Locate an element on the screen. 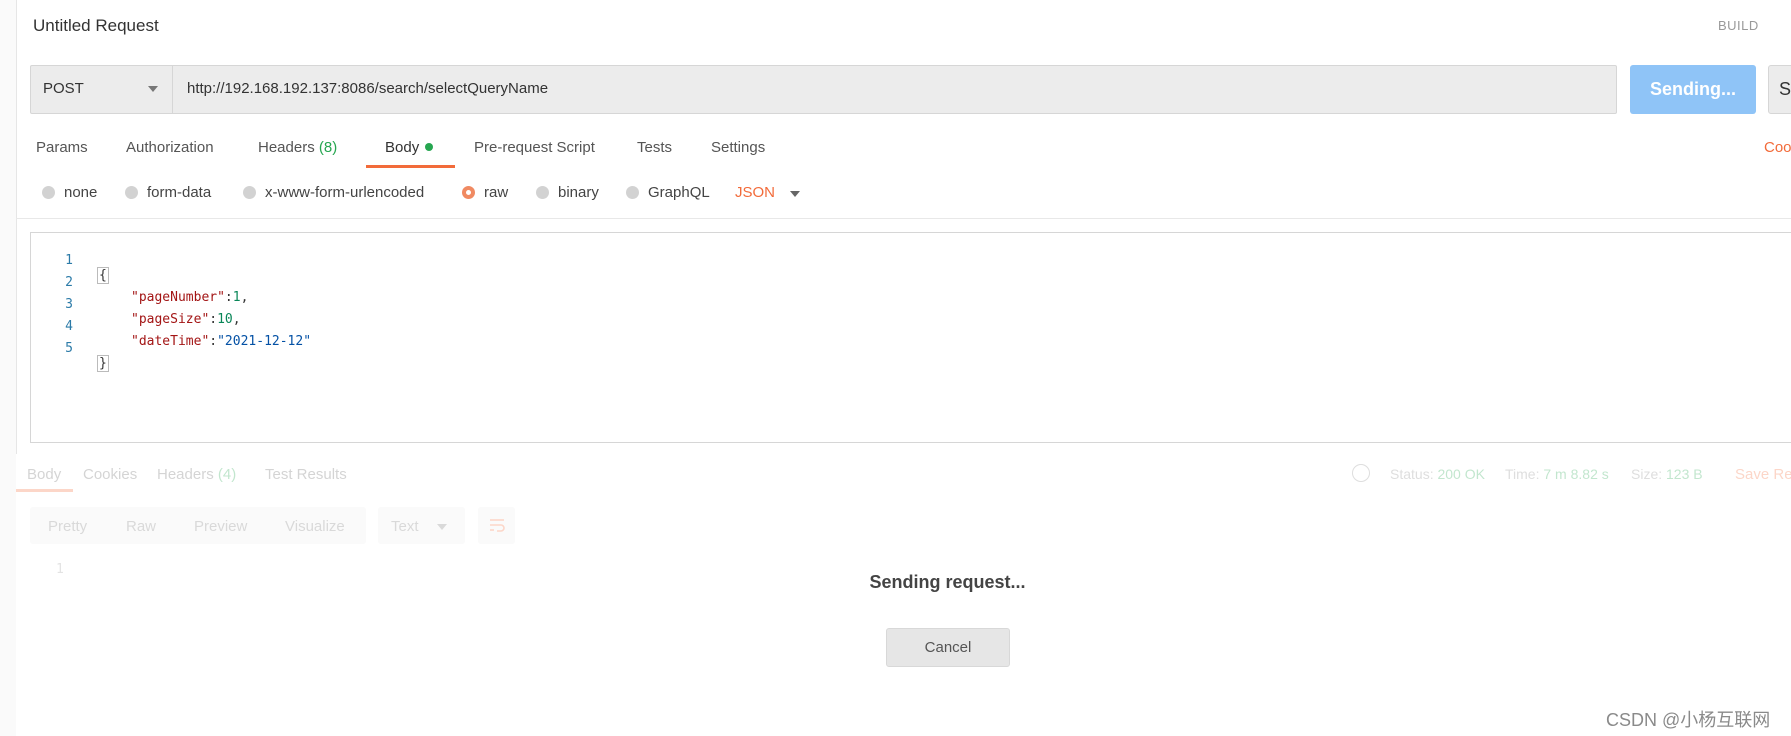 This screenshot has height=736, width=1791. tab-headers-label: Headers is located at coordinates (286, 147).